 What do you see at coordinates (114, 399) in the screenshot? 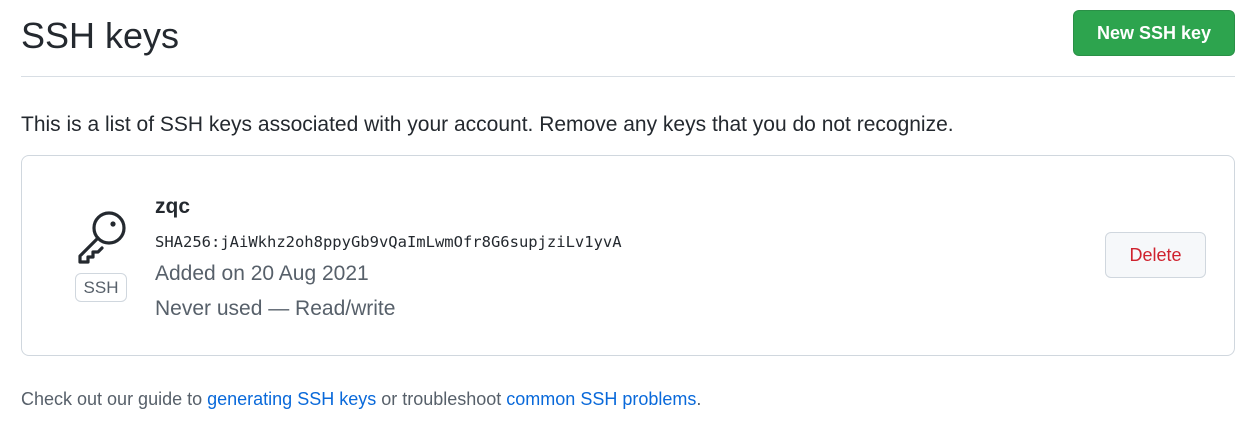
I see `footer-prefix: Check out our guide to` at bounding box center [114, 399].